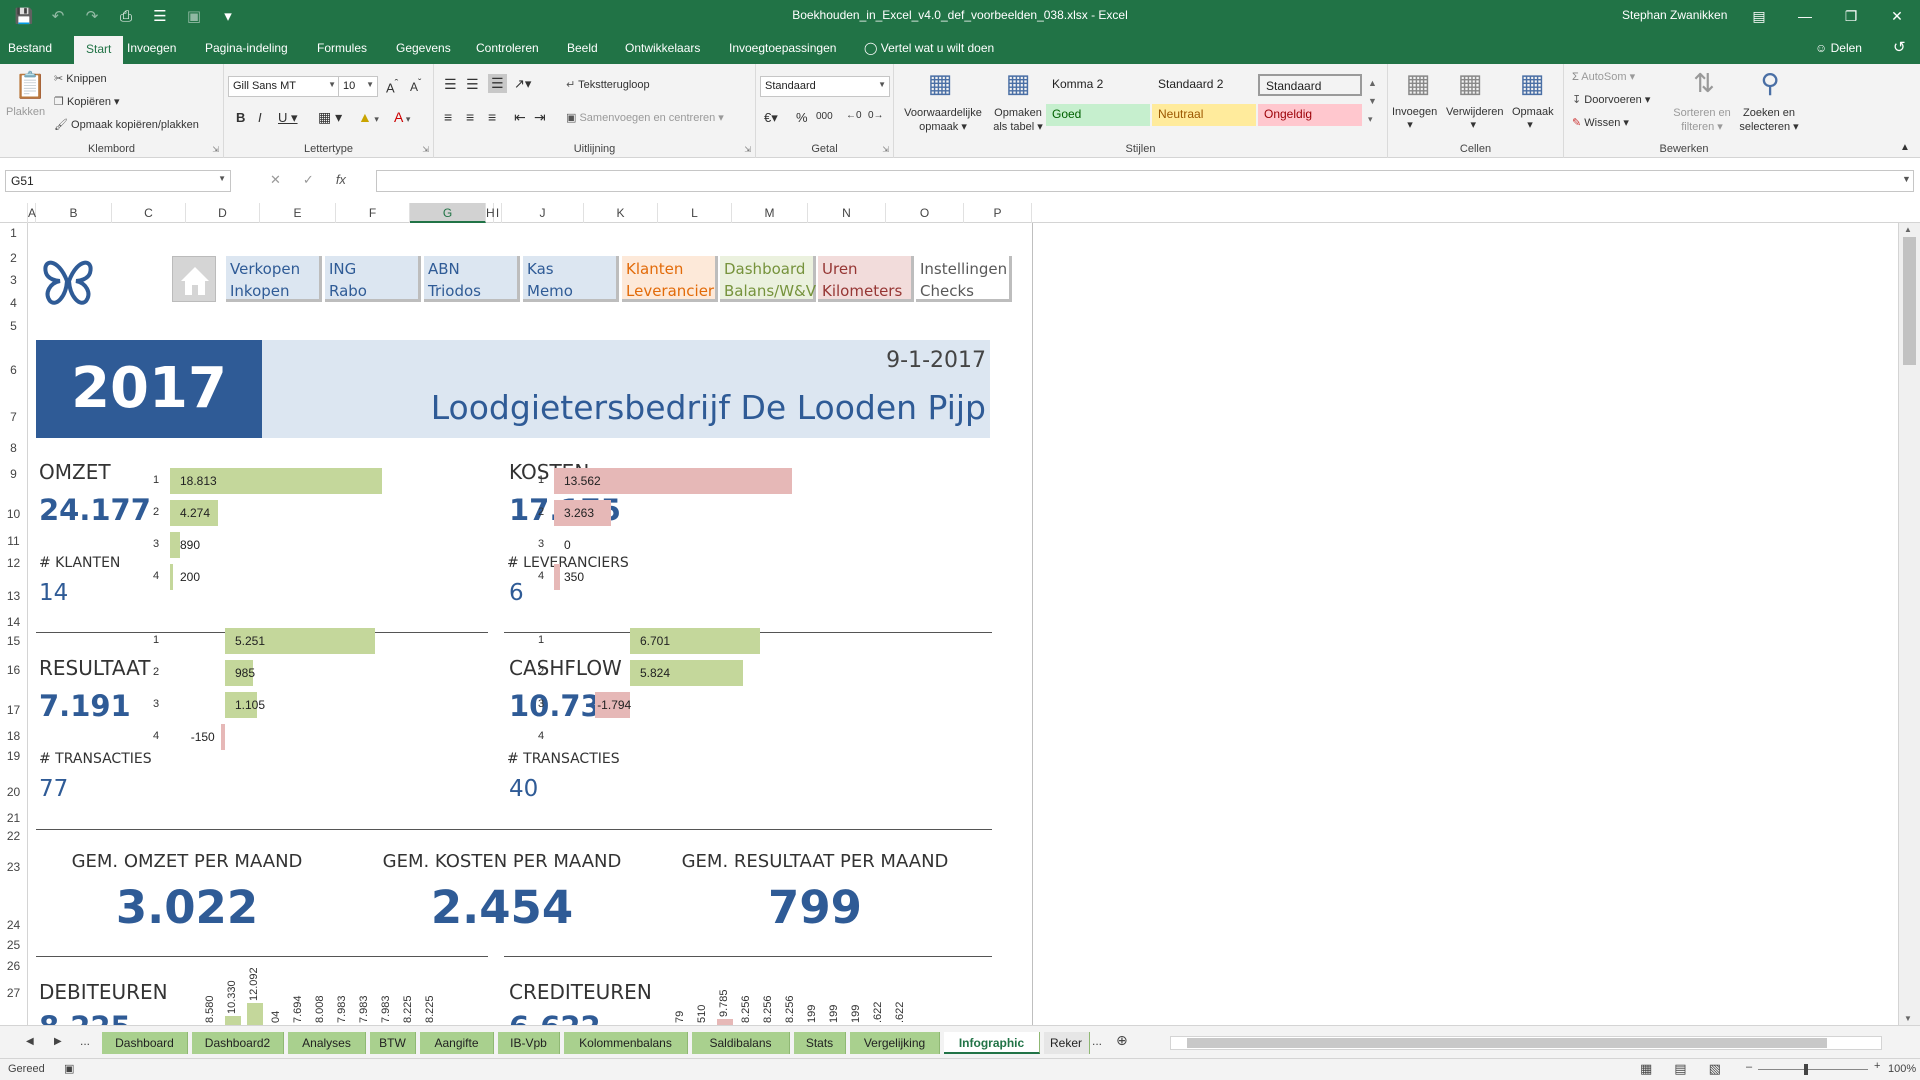  Describe the element at coordinates (497, 83) in the screenshot. I see `align-bottom-icon: ☰` at that location.